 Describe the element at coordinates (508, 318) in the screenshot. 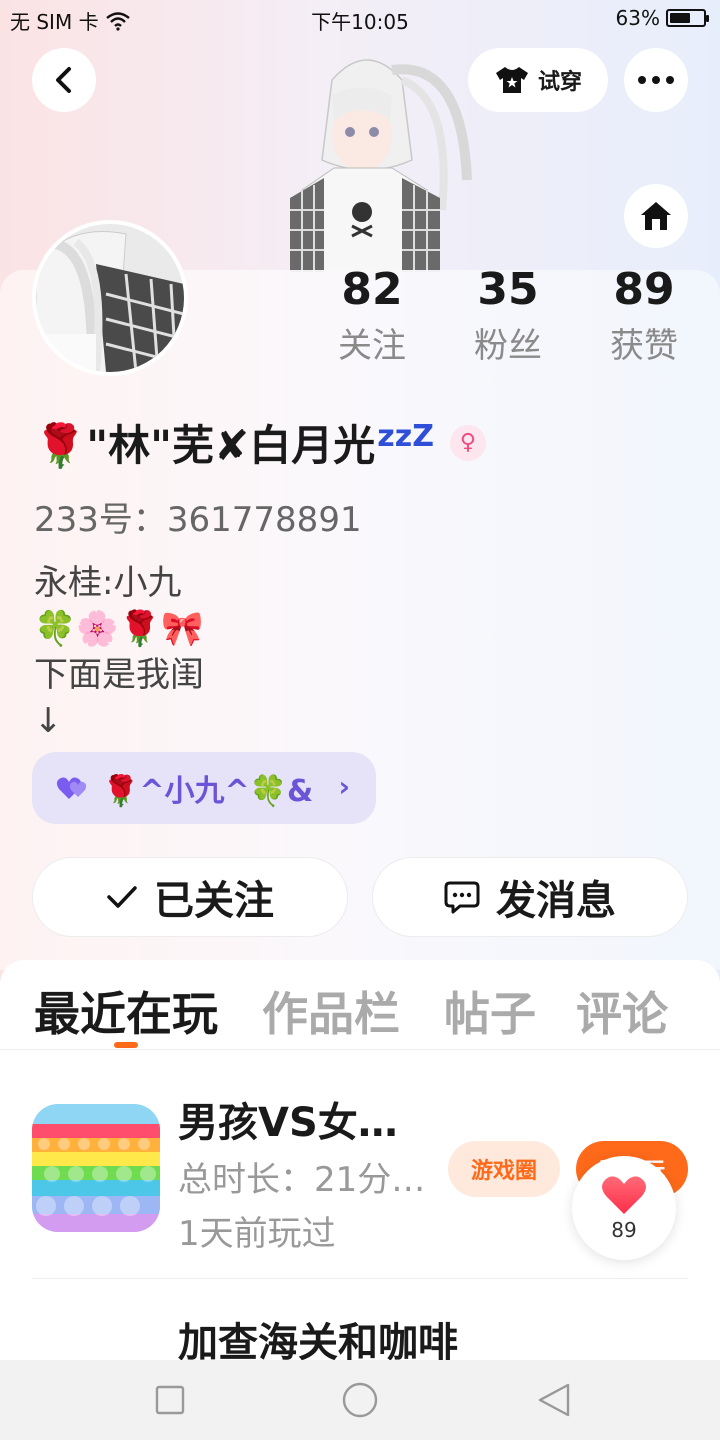

I see `stat-followers: 35 粉丝` at that location.